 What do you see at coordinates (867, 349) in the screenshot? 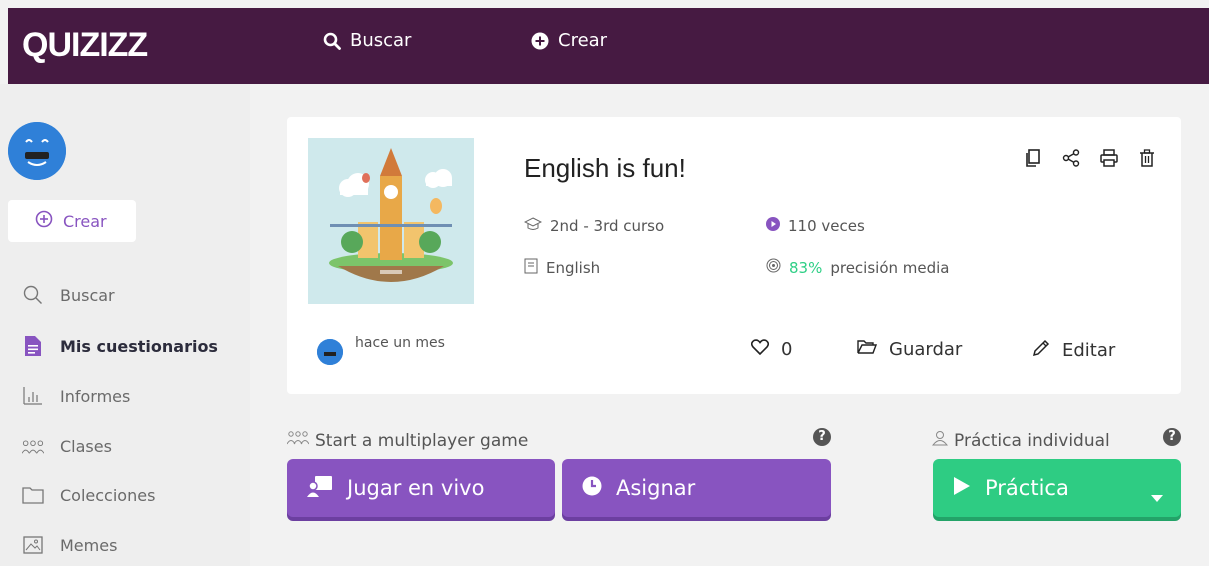
I see `folder-open-icon` at bounding box center [867, 349].